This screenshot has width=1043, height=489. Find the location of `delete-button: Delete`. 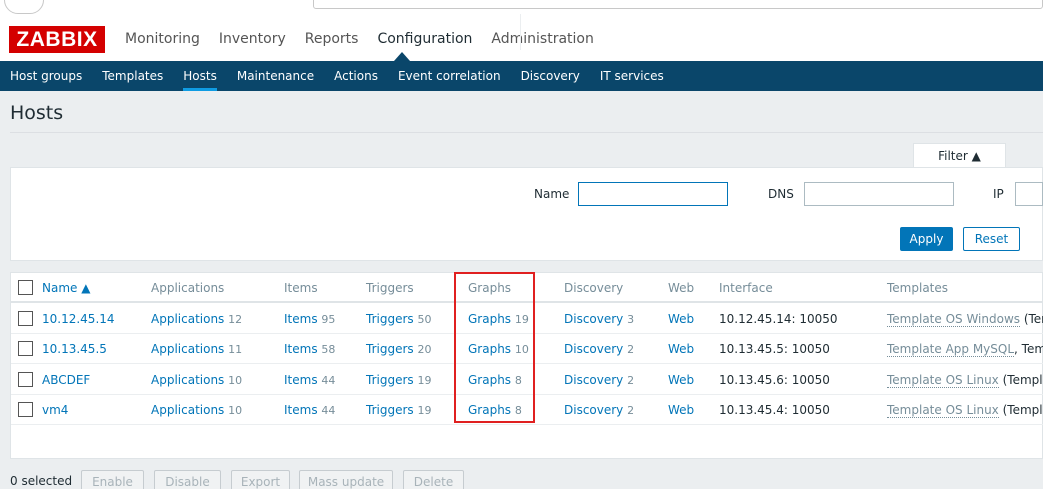

delete-button: Delete is located at coordinates (433, 479).